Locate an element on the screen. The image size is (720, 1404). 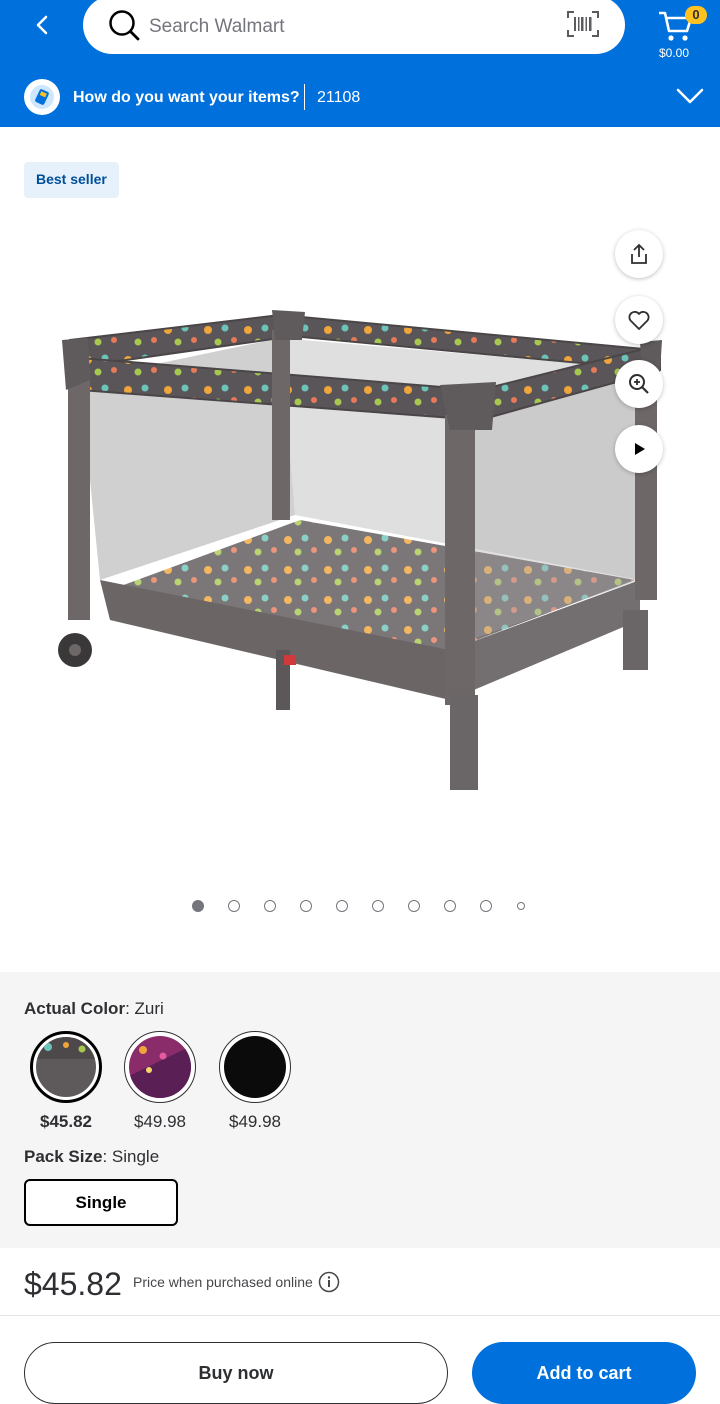
search-placeholder: Search Walmart is located at coordinates (217, 26).